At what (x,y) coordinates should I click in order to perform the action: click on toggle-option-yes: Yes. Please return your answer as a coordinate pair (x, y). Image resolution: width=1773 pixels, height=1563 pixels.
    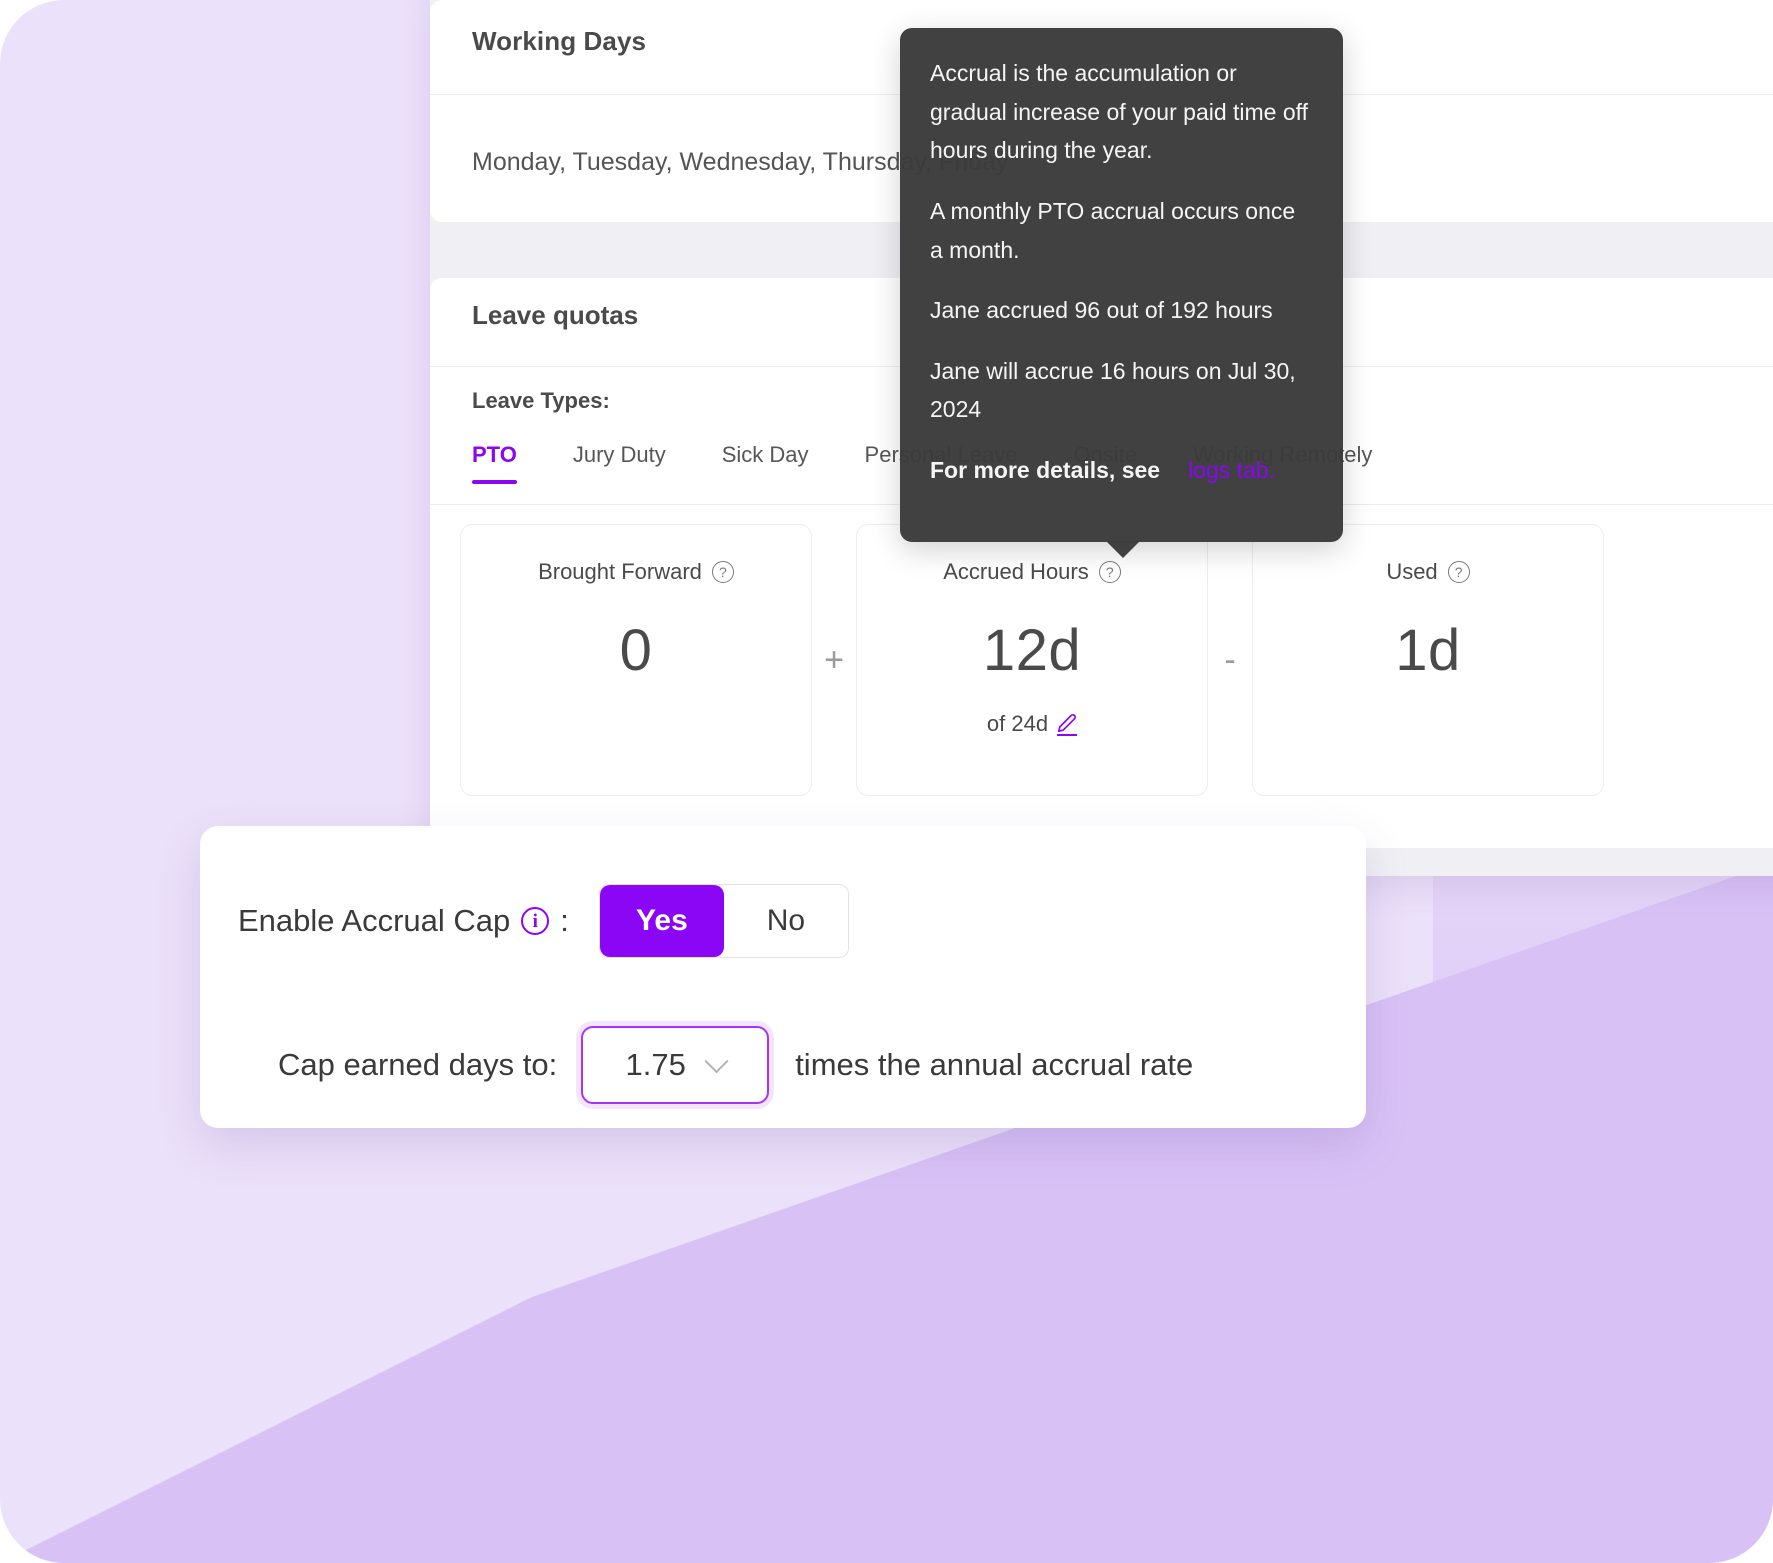
    Looking at the image, I should click on (661, 921).